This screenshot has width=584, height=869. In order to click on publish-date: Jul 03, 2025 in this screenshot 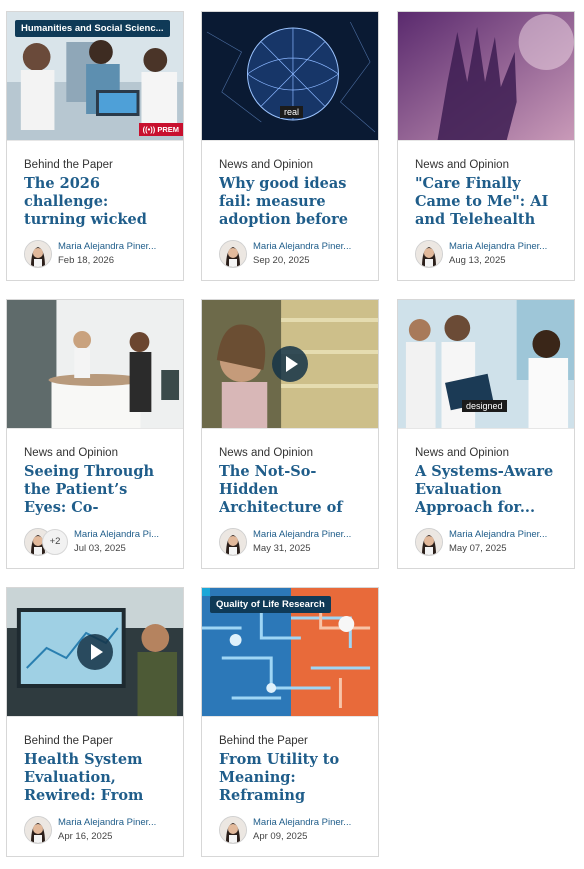, I will do `click(100, 548)`.